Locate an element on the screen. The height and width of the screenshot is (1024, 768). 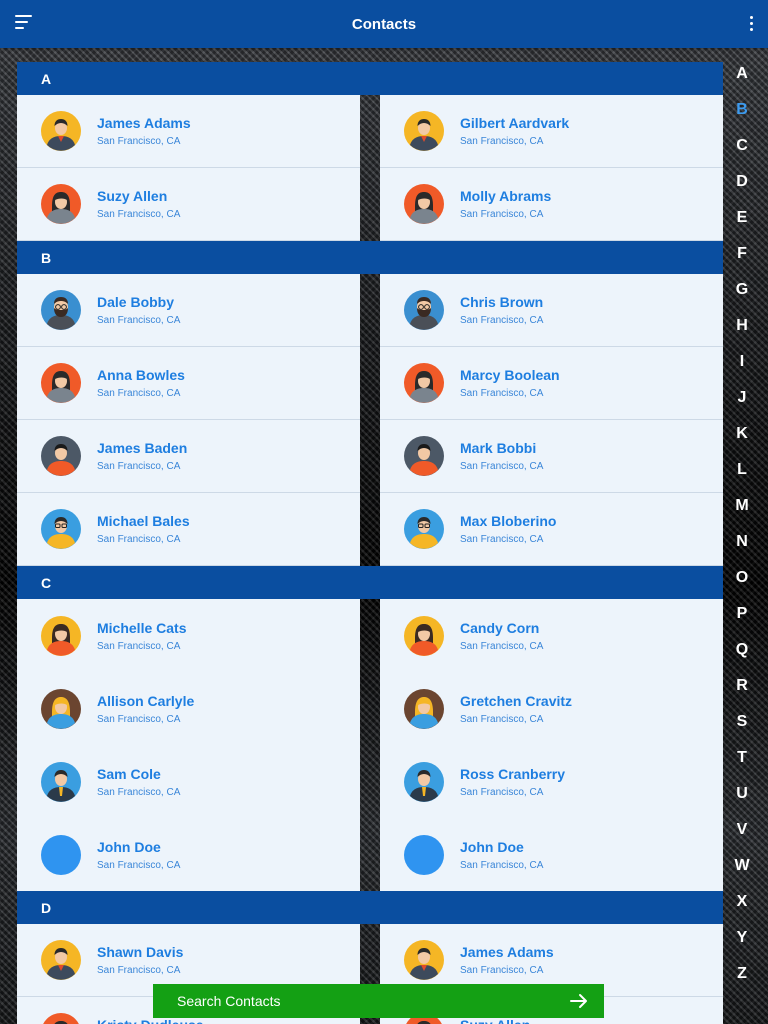
index-letter-q: Q is located at coordinates (742, 650).